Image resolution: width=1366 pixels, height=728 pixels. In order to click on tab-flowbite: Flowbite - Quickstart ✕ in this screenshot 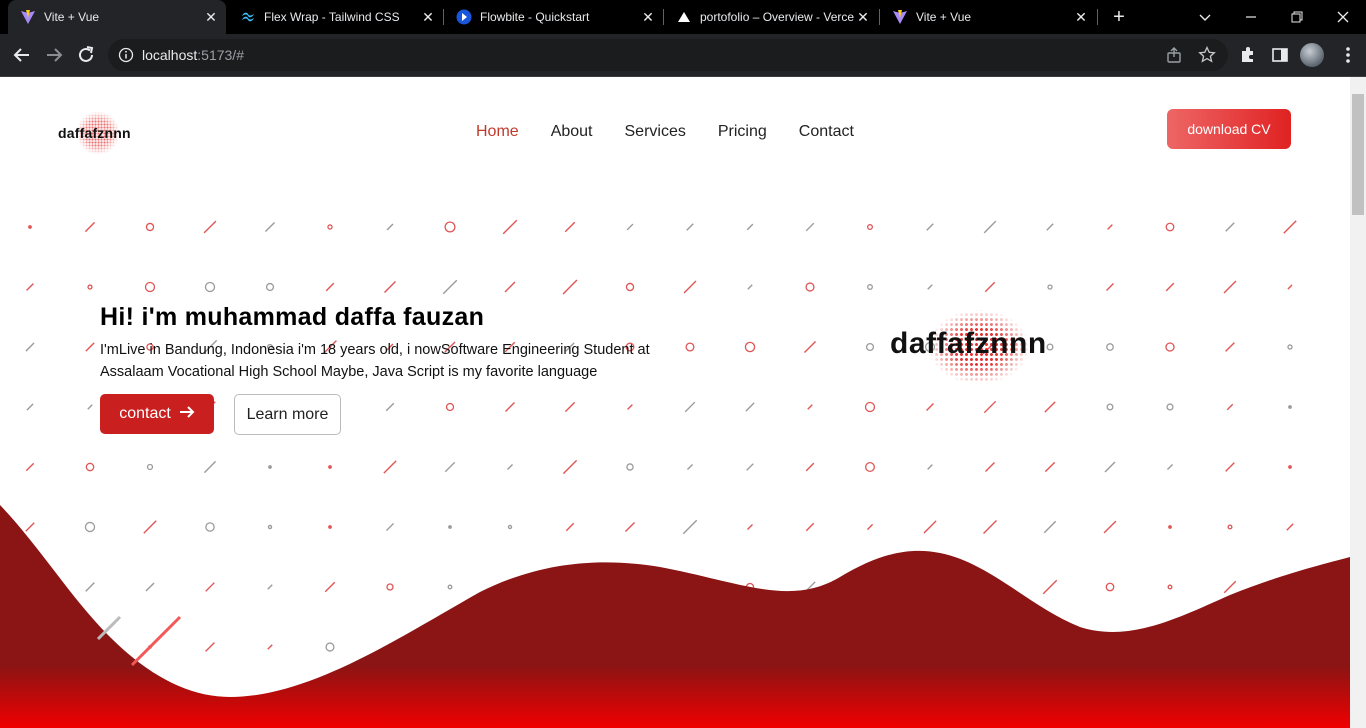, I will do `click(553, 17)`.